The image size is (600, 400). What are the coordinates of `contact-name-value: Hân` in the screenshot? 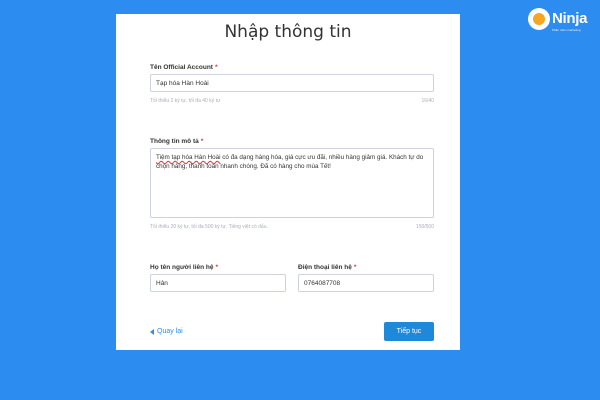 It's located at (162, 283).